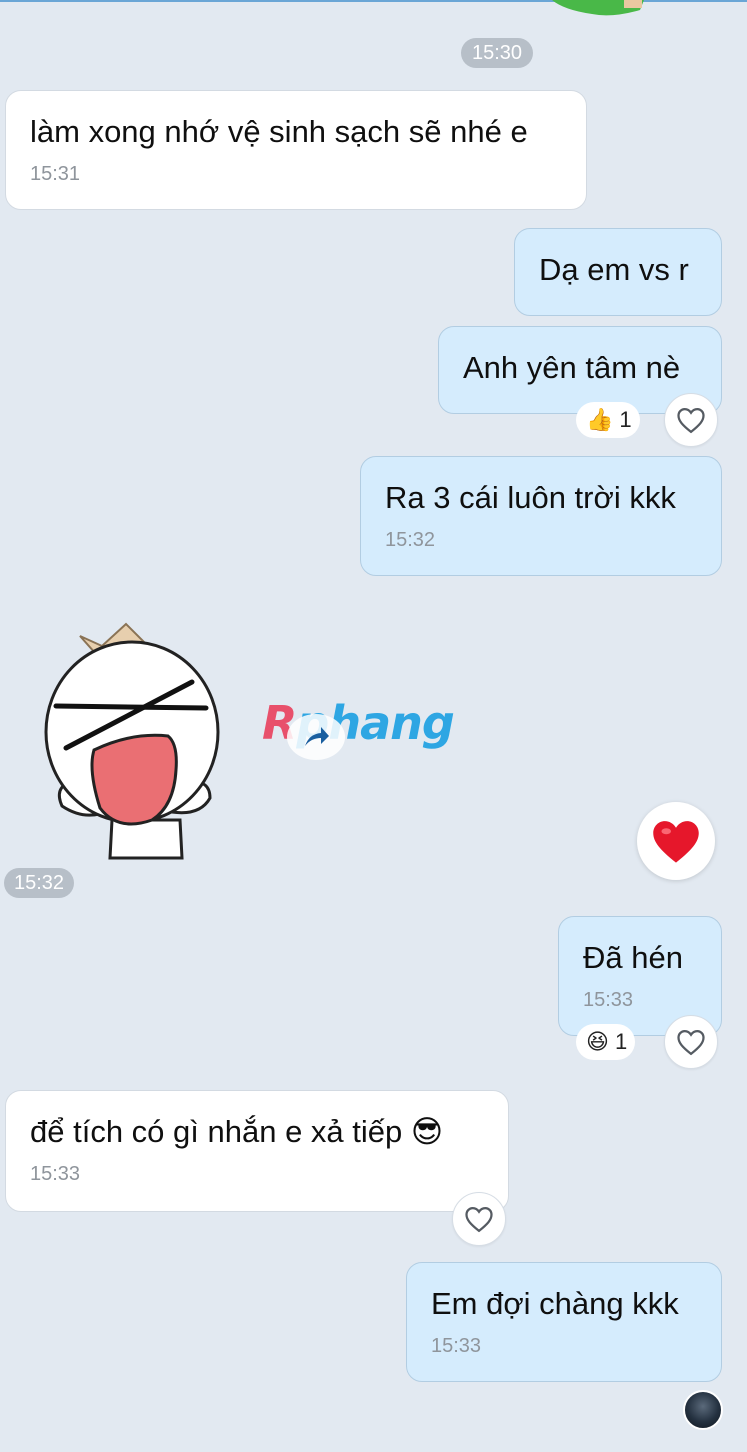  What do you see at coordinates (572, 367) in the screenshot?
I see `message-text: Anh yên tâm nè` at bounding box center [572, 367].